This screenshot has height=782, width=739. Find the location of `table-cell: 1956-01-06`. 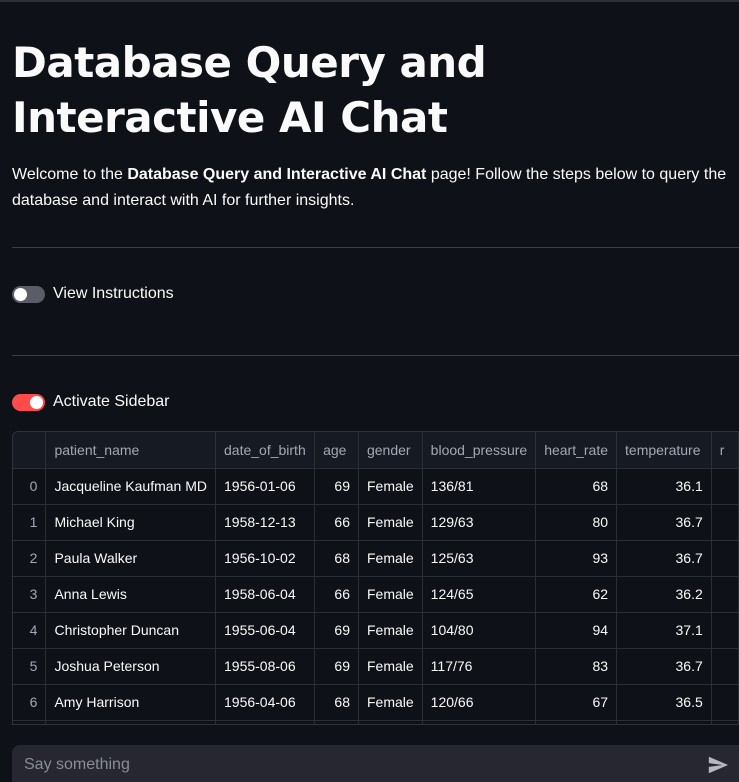

table-cell: 1956-01-06 is located at coordinates (265, 486).